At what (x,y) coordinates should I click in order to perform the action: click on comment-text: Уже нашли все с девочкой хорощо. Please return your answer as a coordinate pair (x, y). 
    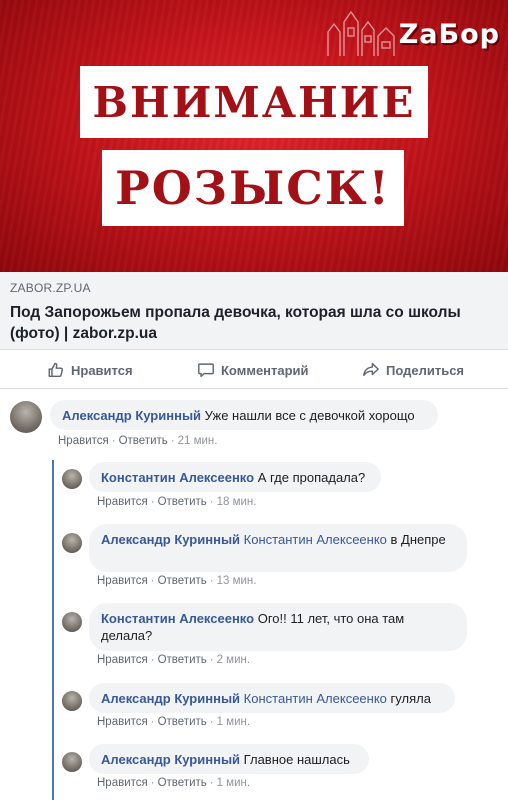
    Looking at the image, I should click on (309, 415).